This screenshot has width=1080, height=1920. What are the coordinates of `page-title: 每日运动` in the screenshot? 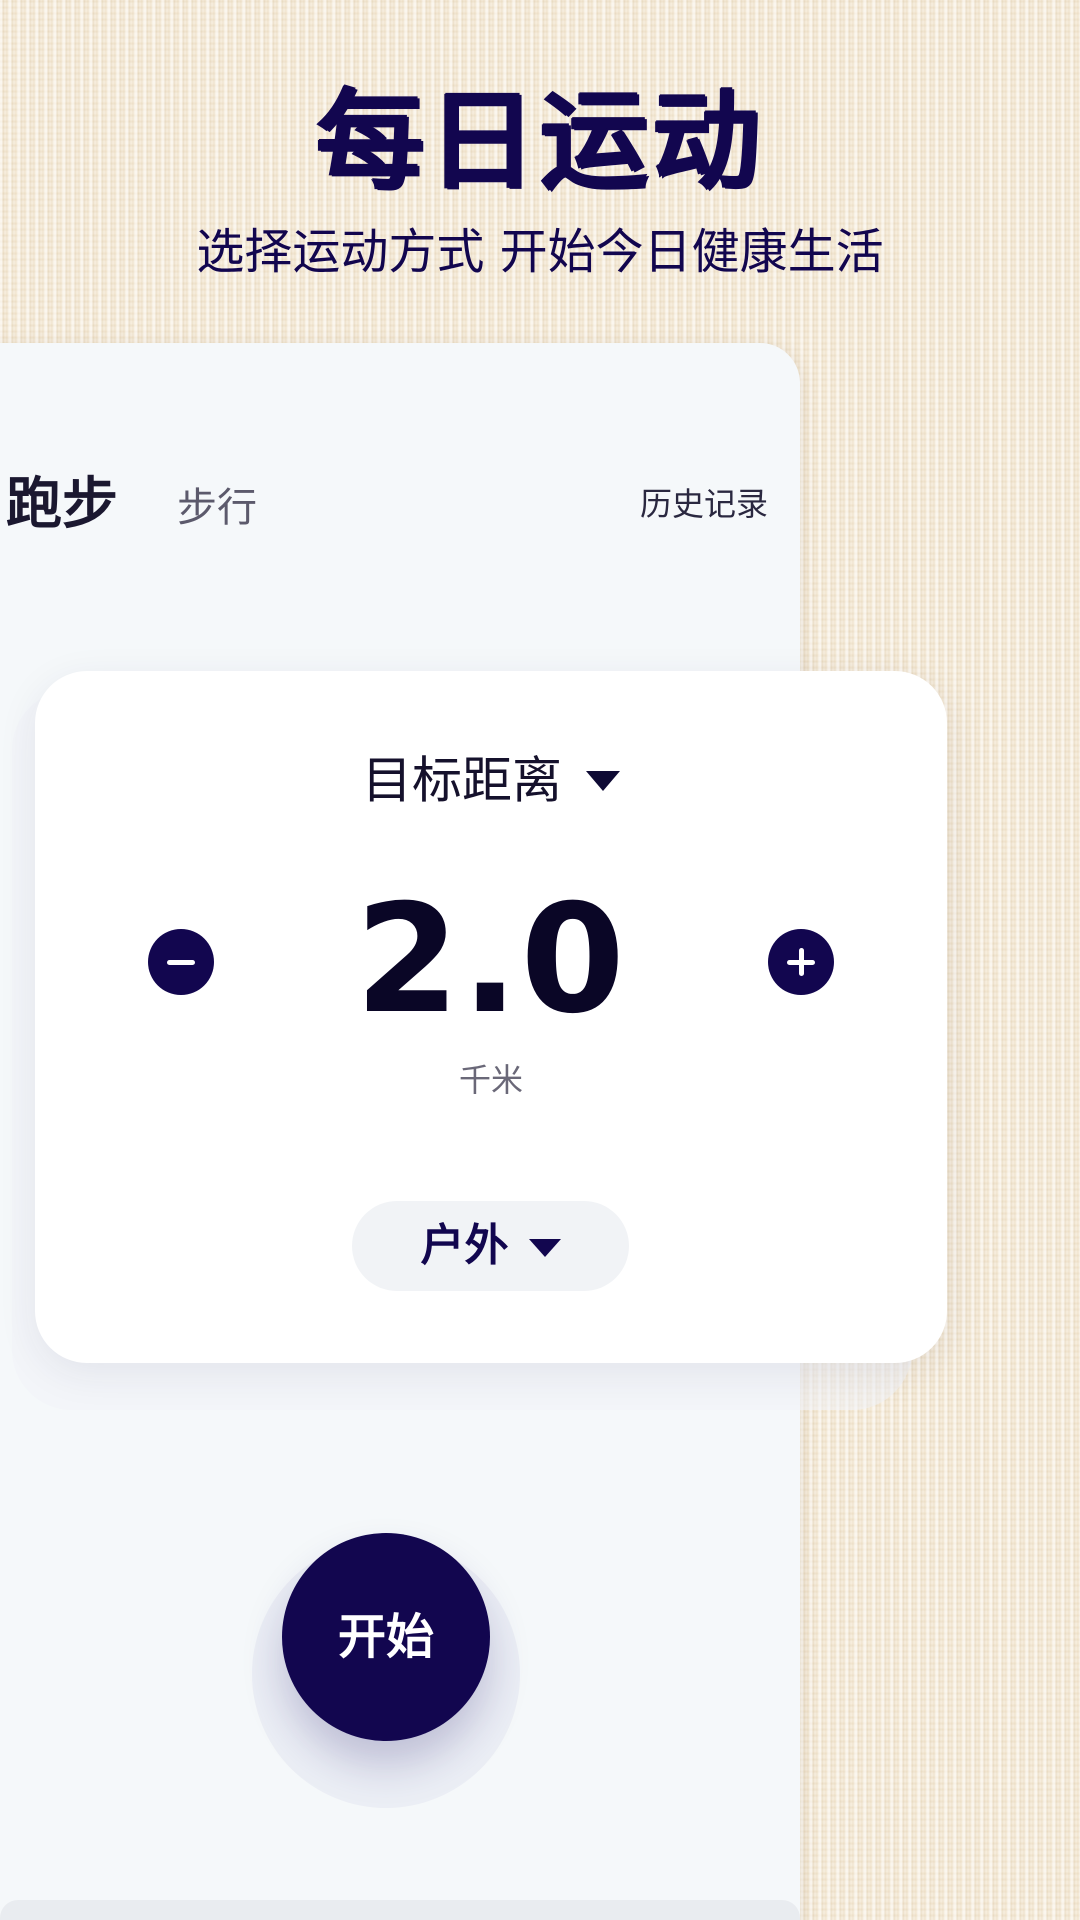 It's located at (539, 141).